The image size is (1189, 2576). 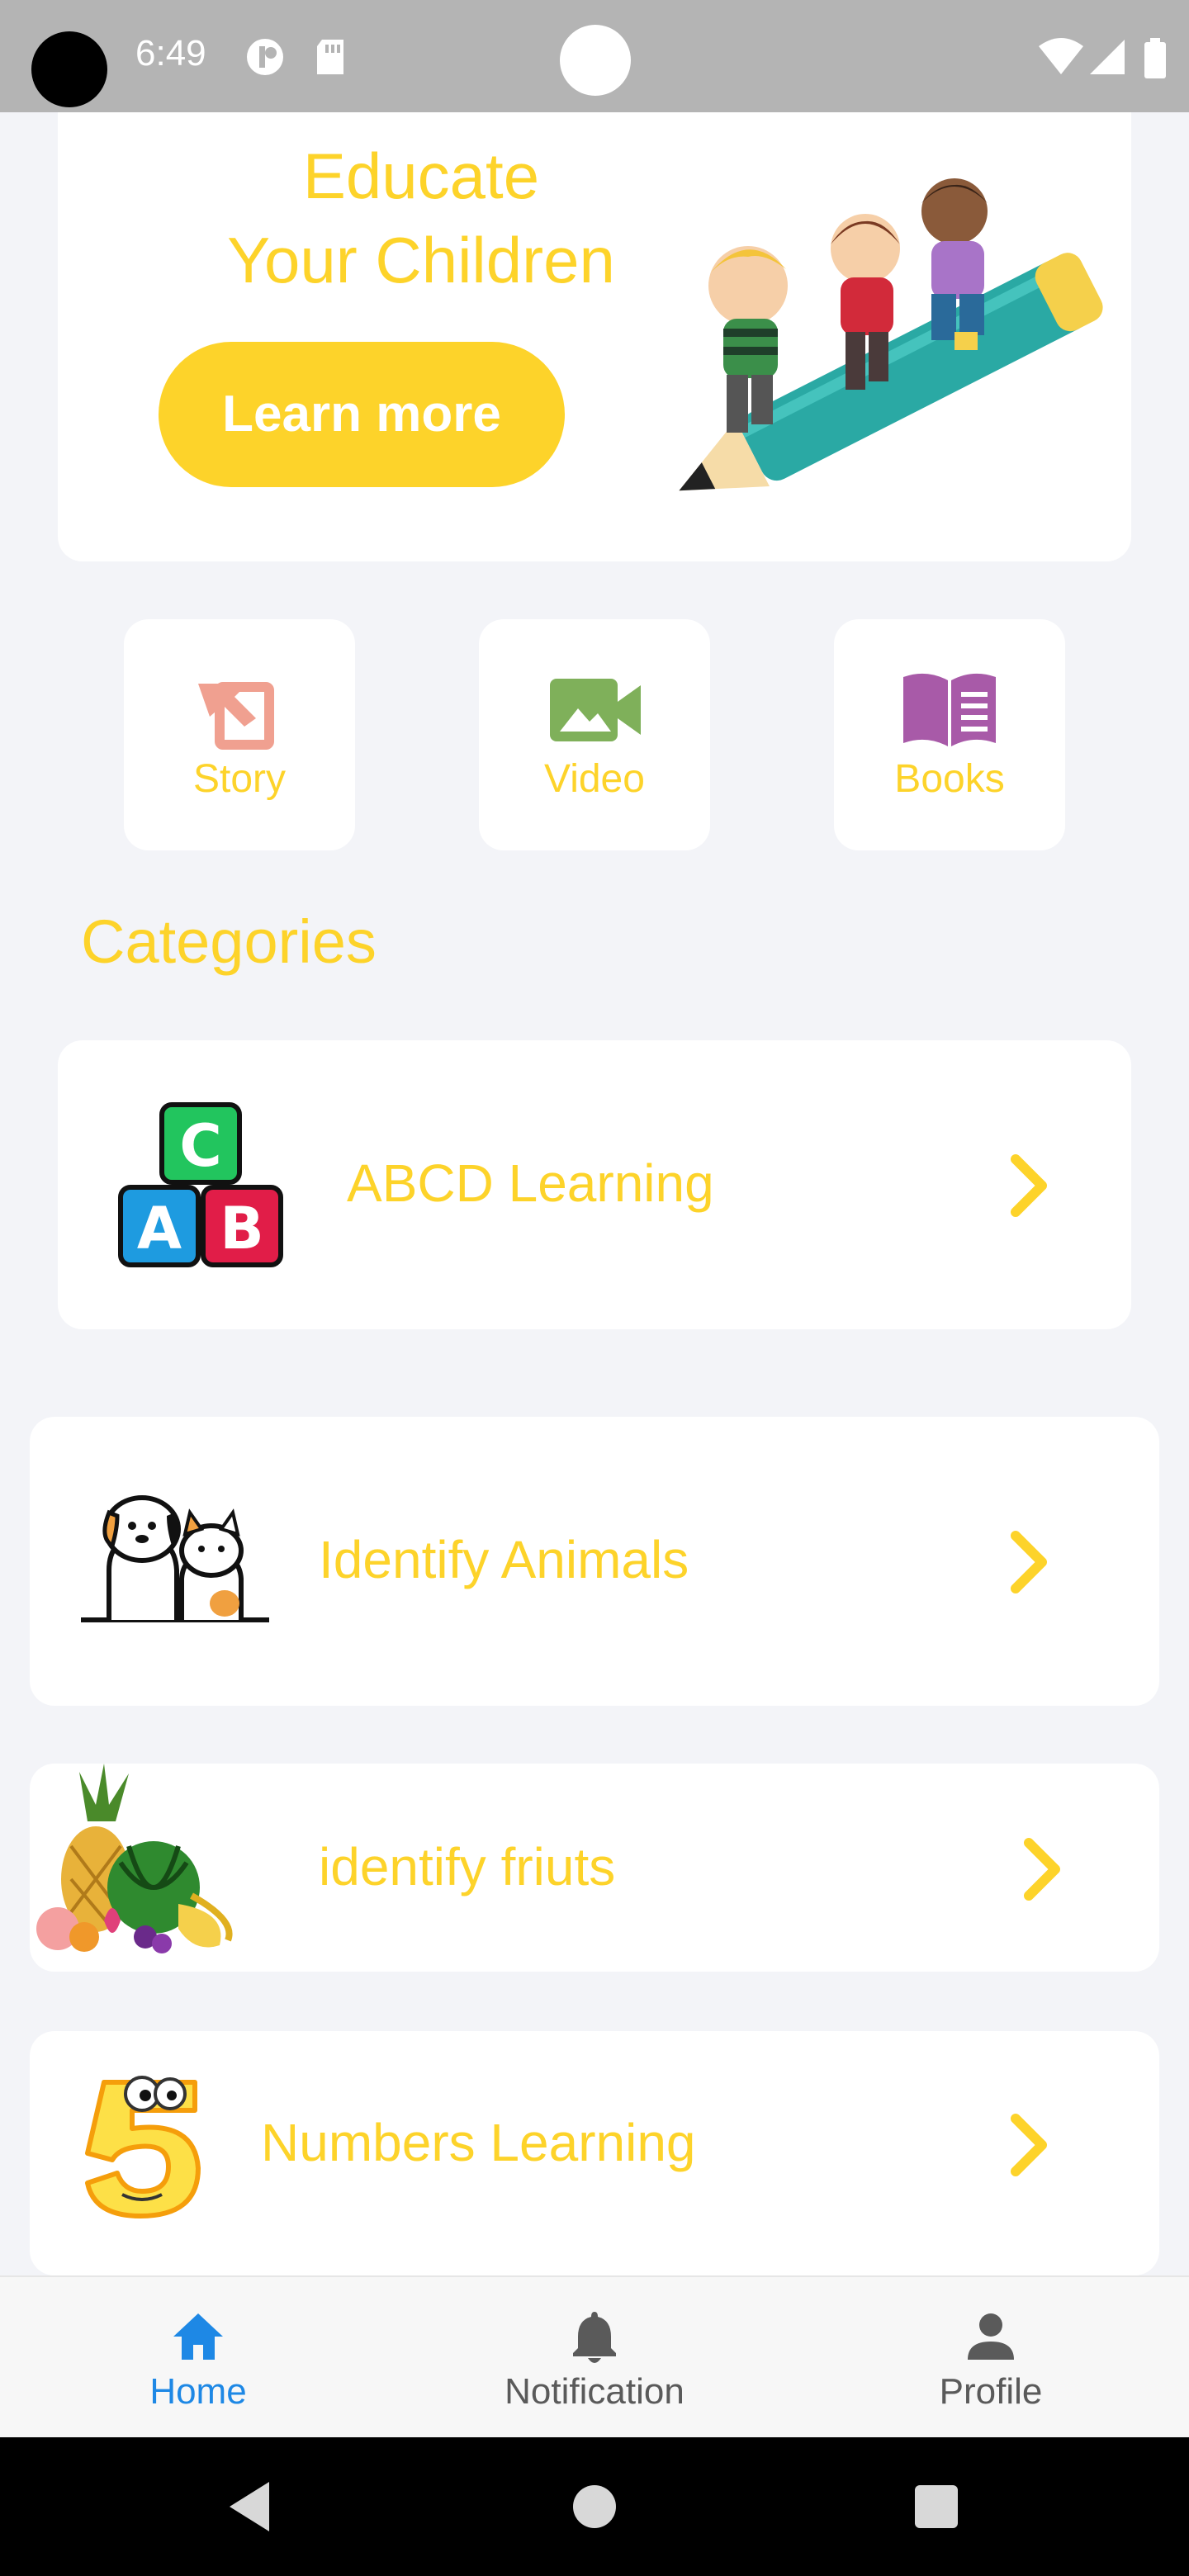 I want to click on category-identify-animals: Identify Animals, so click(x=594, y=1561).